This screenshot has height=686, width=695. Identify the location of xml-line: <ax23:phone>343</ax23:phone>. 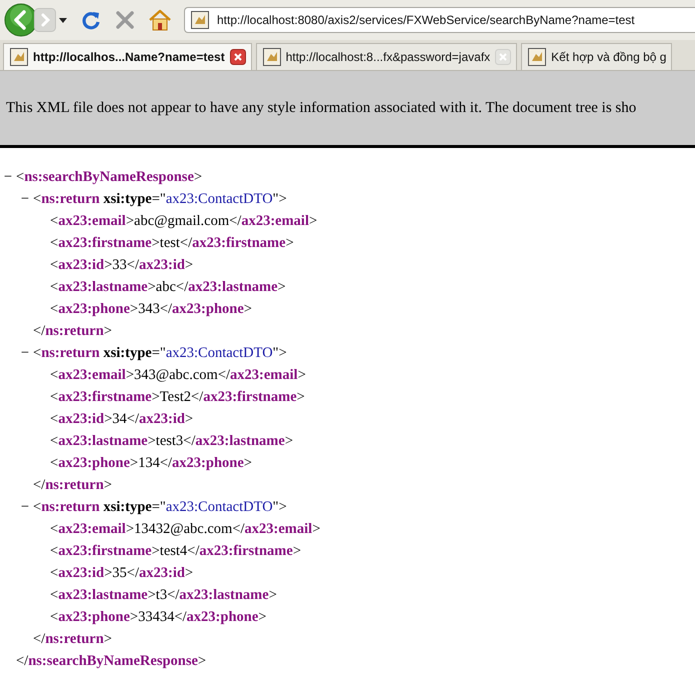
(151, 309).